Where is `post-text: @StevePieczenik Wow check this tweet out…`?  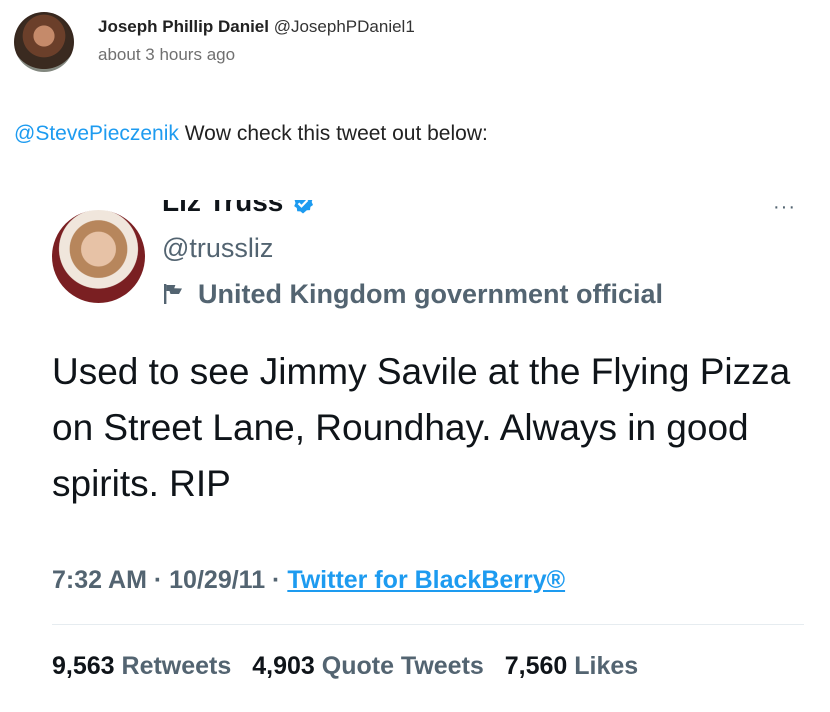
post-text: @StevePieczenik Wow check this tweet out… is located at coordinates (251, 134).